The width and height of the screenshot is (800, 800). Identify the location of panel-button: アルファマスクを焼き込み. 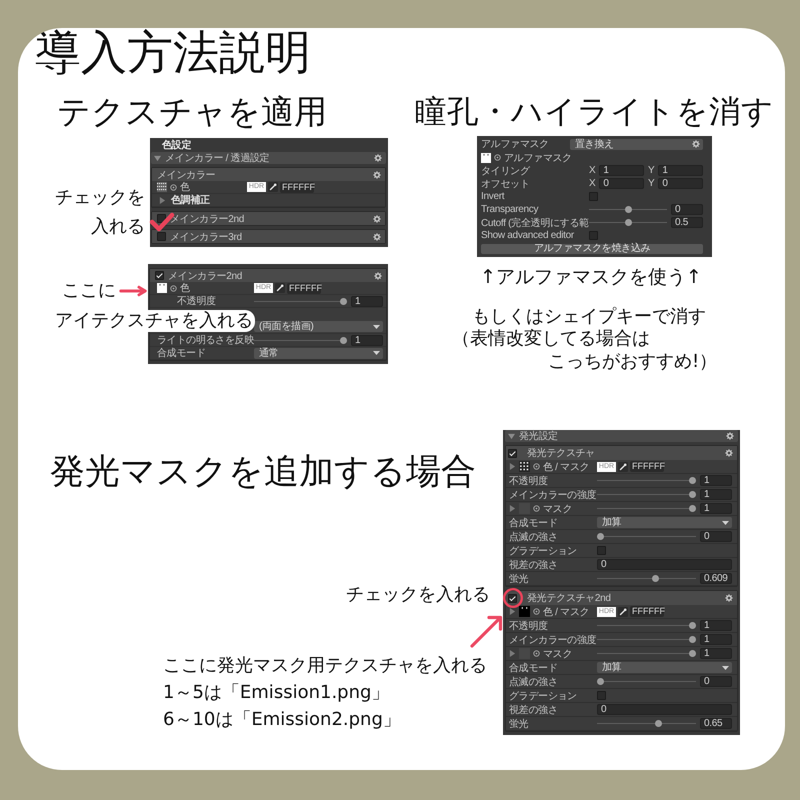
(592, 249).